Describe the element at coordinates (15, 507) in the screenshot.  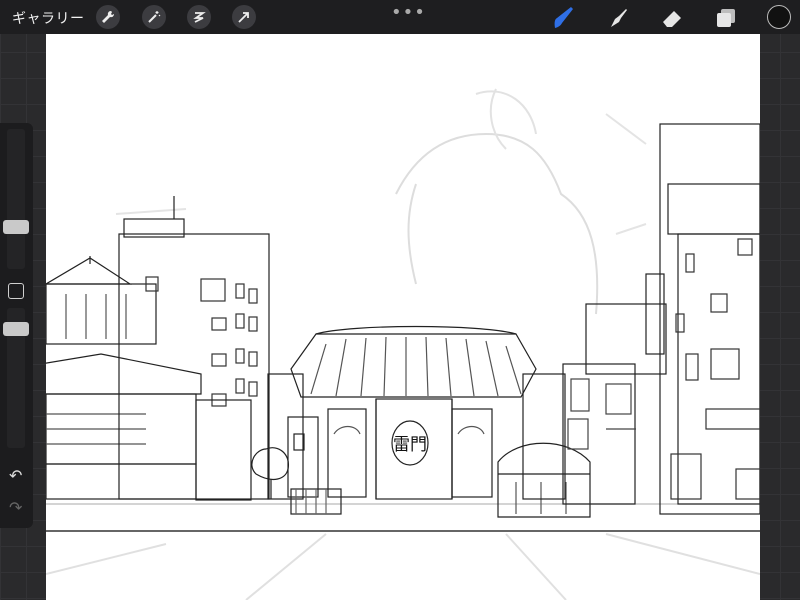
I see `redo-icon: ↷` at that location.